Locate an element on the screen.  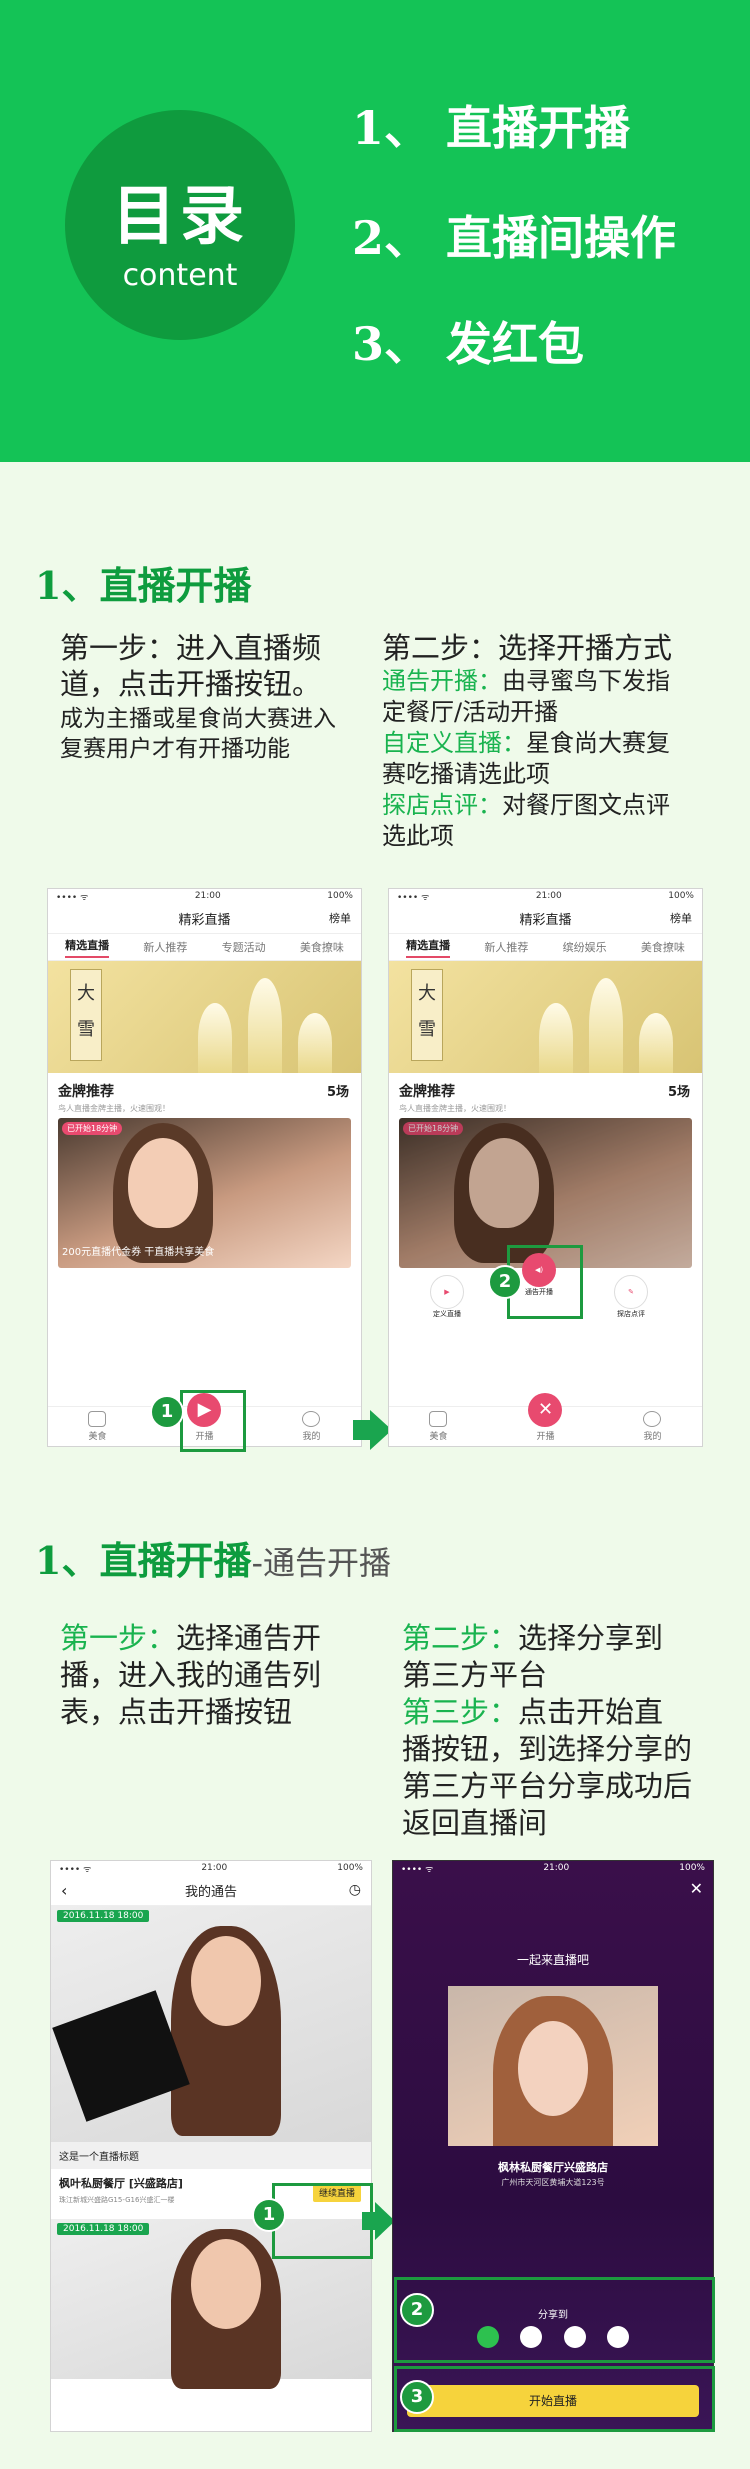
nav-bar-c: ‹ 我的通告 ◷ is located at coordinates (211, 1890).